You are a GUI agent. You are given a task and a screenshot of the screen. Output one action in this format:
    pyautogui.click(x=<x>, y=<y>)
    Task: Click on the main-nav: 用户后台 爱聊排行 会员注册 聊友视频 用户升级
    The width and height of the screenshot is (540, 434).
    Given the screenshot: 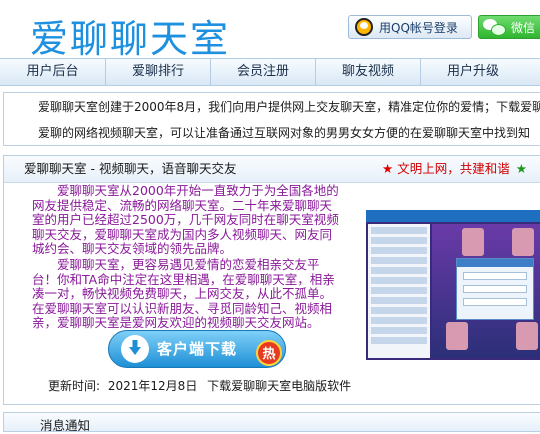 What is the action you would take?
    pyautogui.click(x=270, y=72)
    